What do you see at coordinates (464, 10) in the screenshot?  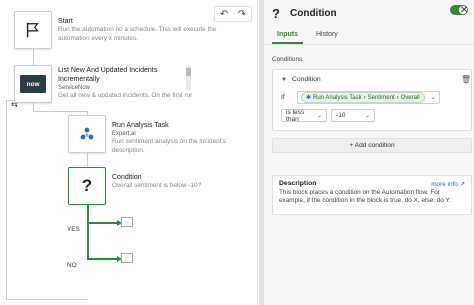 I see `close-icon: ✕` at bounding box center [464, 10].